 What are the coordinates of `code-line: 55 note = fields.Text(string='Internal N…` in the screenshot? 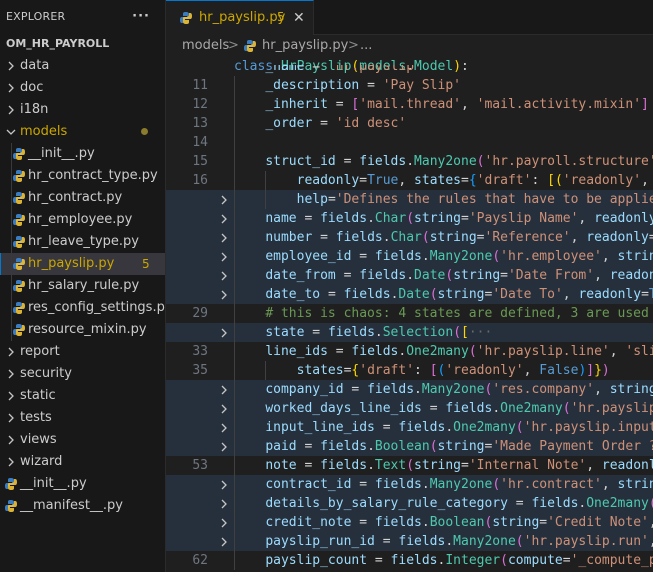 It's located at (409, 474).